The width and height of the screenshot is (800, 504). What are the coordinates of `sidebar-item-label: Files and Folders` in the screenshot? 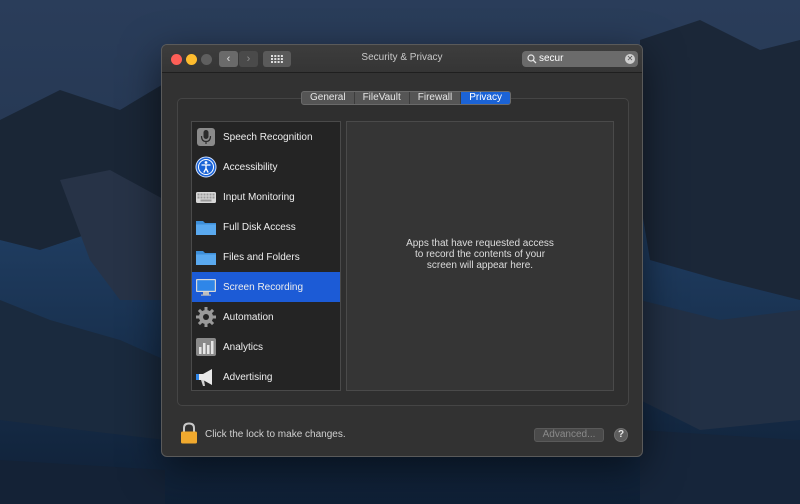 It's located at (261, 257).